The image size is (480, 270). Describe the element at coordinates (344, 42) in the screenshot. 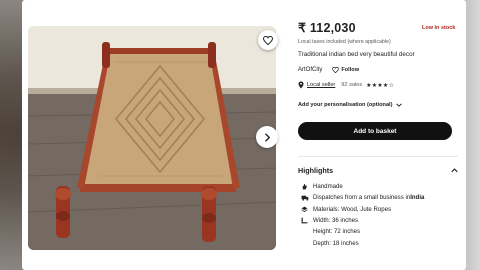

I see `tax-note: Local taxes included (where applicable)` at that location.